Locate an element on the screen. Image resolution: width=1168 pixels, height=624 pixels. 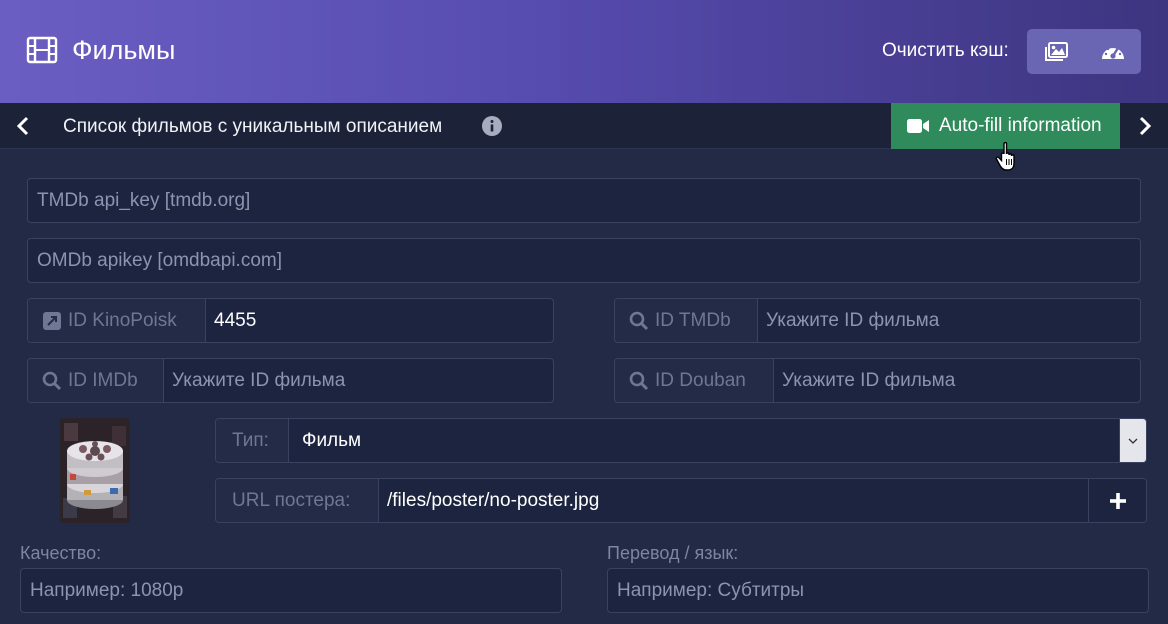
kinopoisk-id-label: ID KinoPoisk is located at coordinates (122, 320).